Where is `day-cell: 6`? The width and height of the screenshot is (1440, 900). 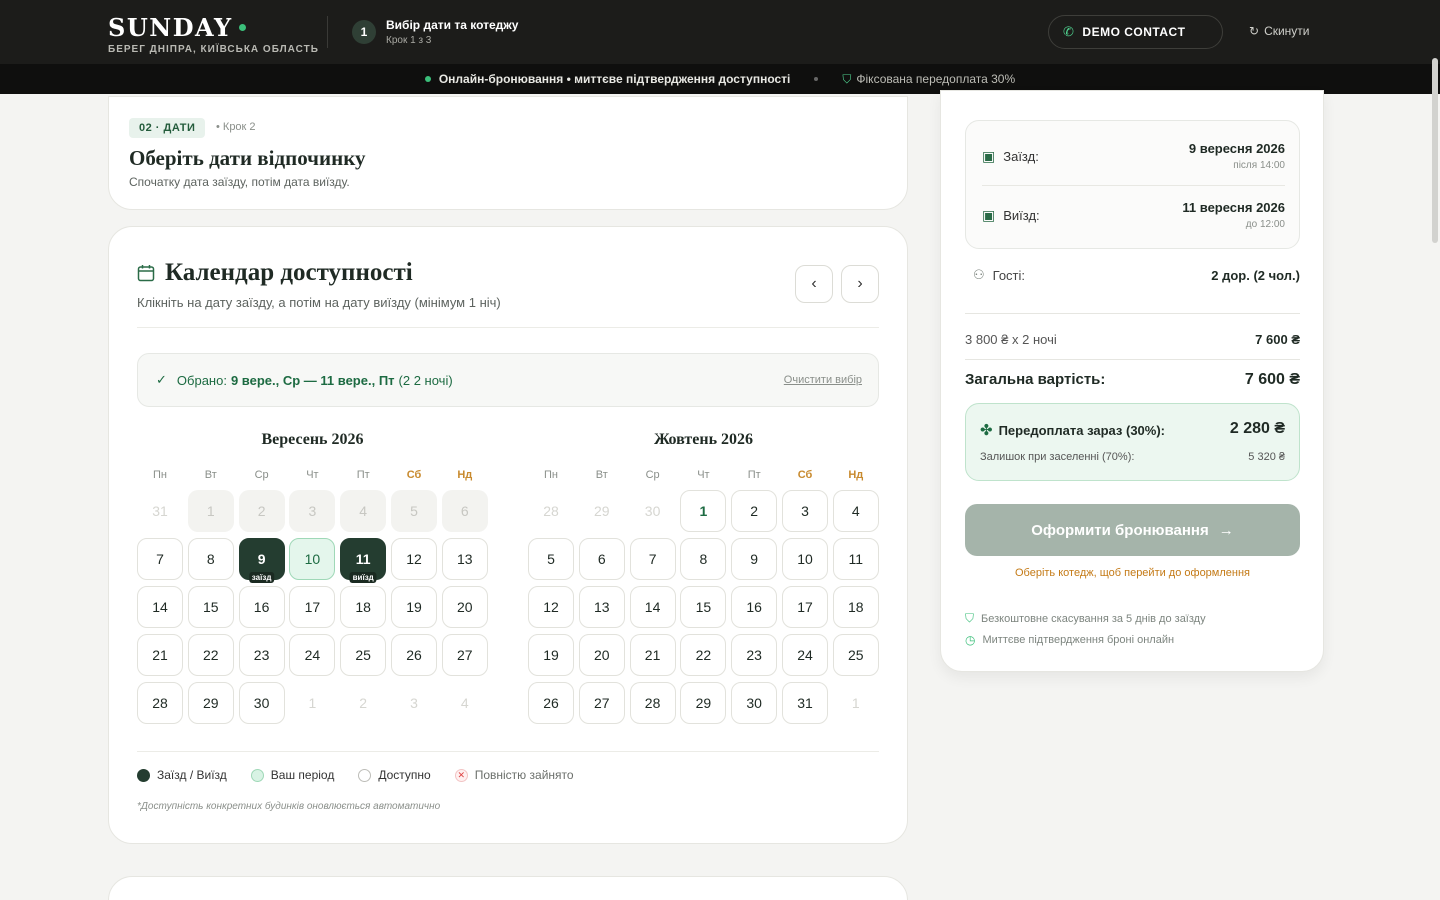
day-cell: 6 is located at coordinates (601, 559).